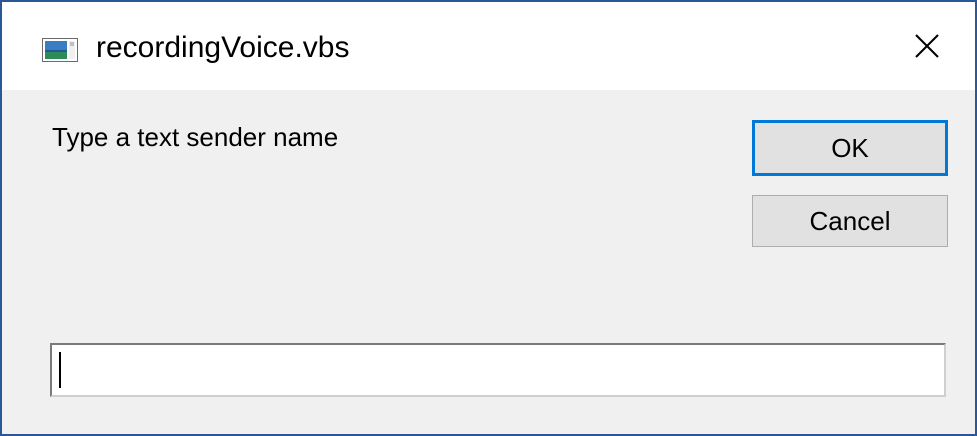  I want to click on vbs-script-window-icon, so click(60, 50).